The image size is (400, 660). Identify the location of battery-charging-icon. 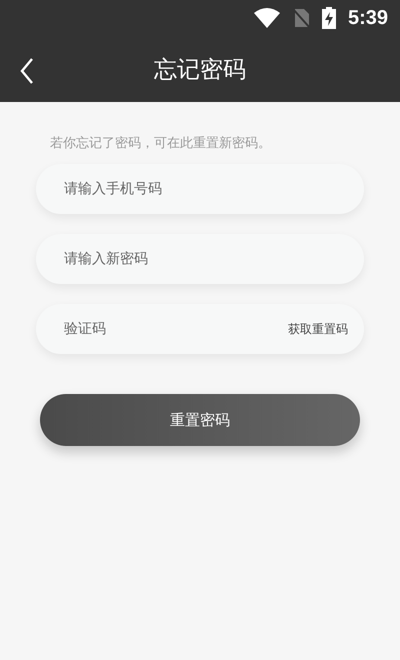
(329, 18).